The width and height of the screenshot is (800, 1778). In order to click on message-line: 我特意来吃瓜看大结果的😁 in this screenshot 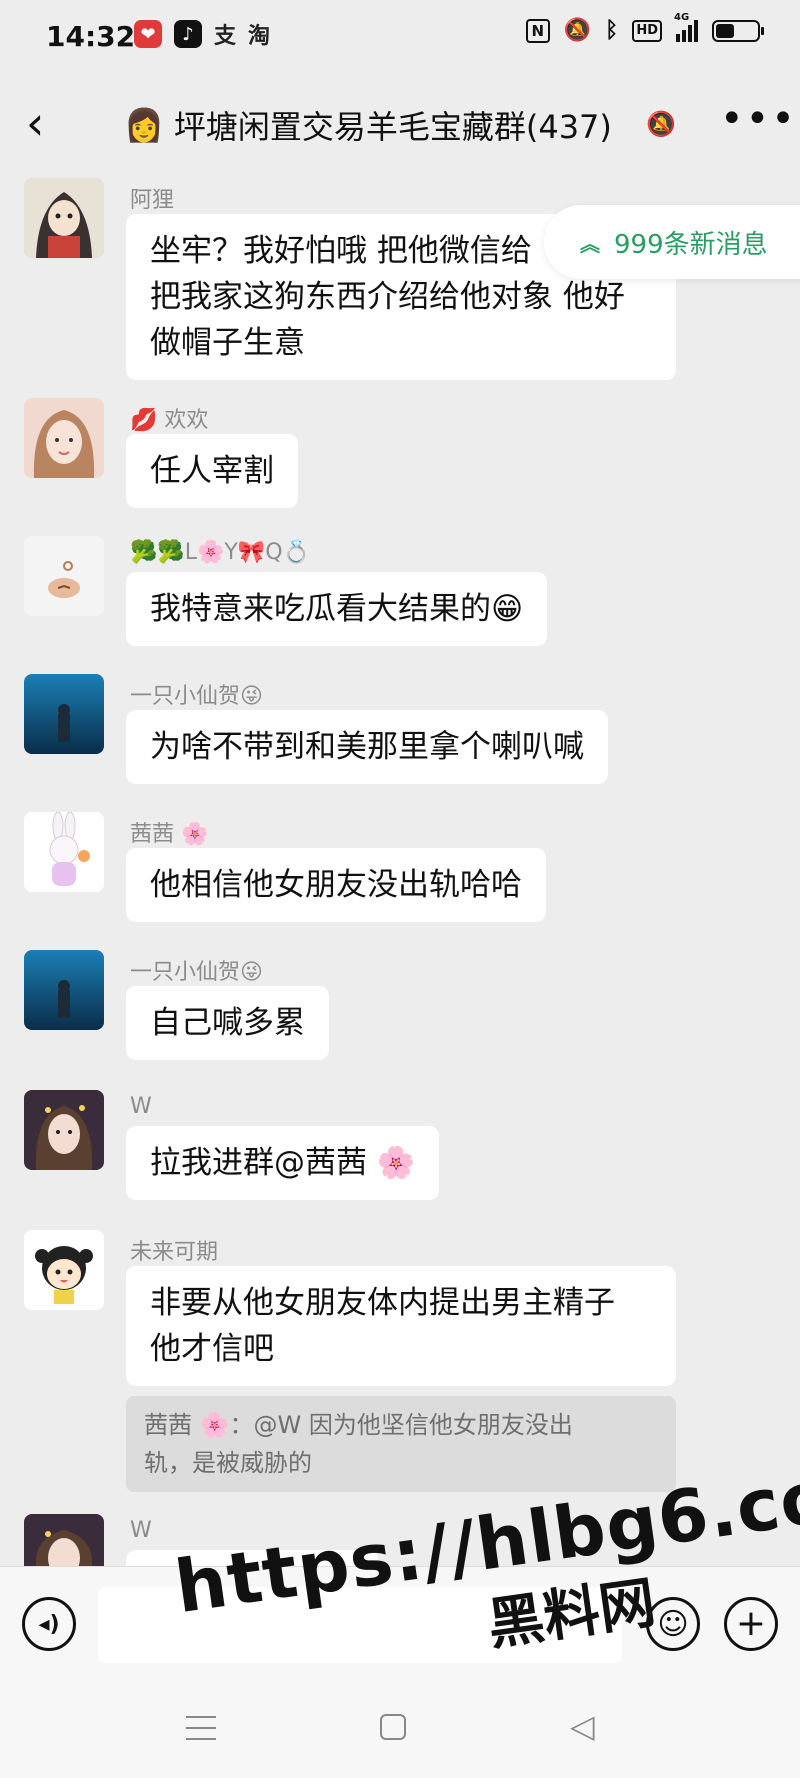, I will do `click(337, 609)`.